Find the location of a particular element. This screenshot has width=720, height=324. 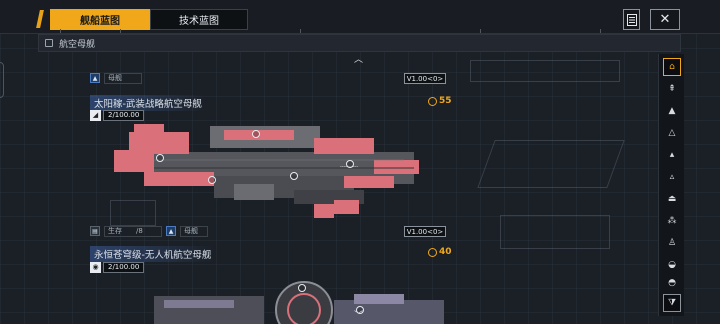

close-button: ✕ is located at coordinates (665, 19).